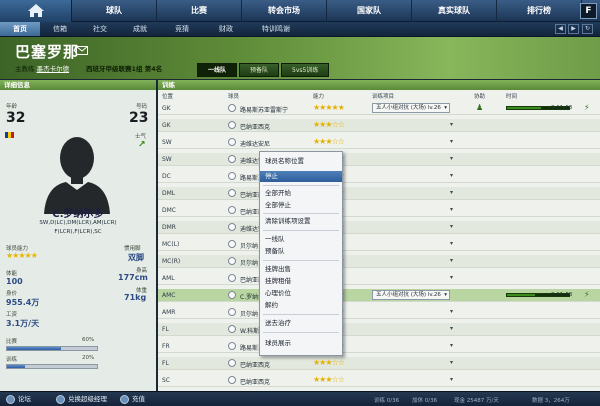  I want to click on tab-reserves: 预备队, so click(259, 70).